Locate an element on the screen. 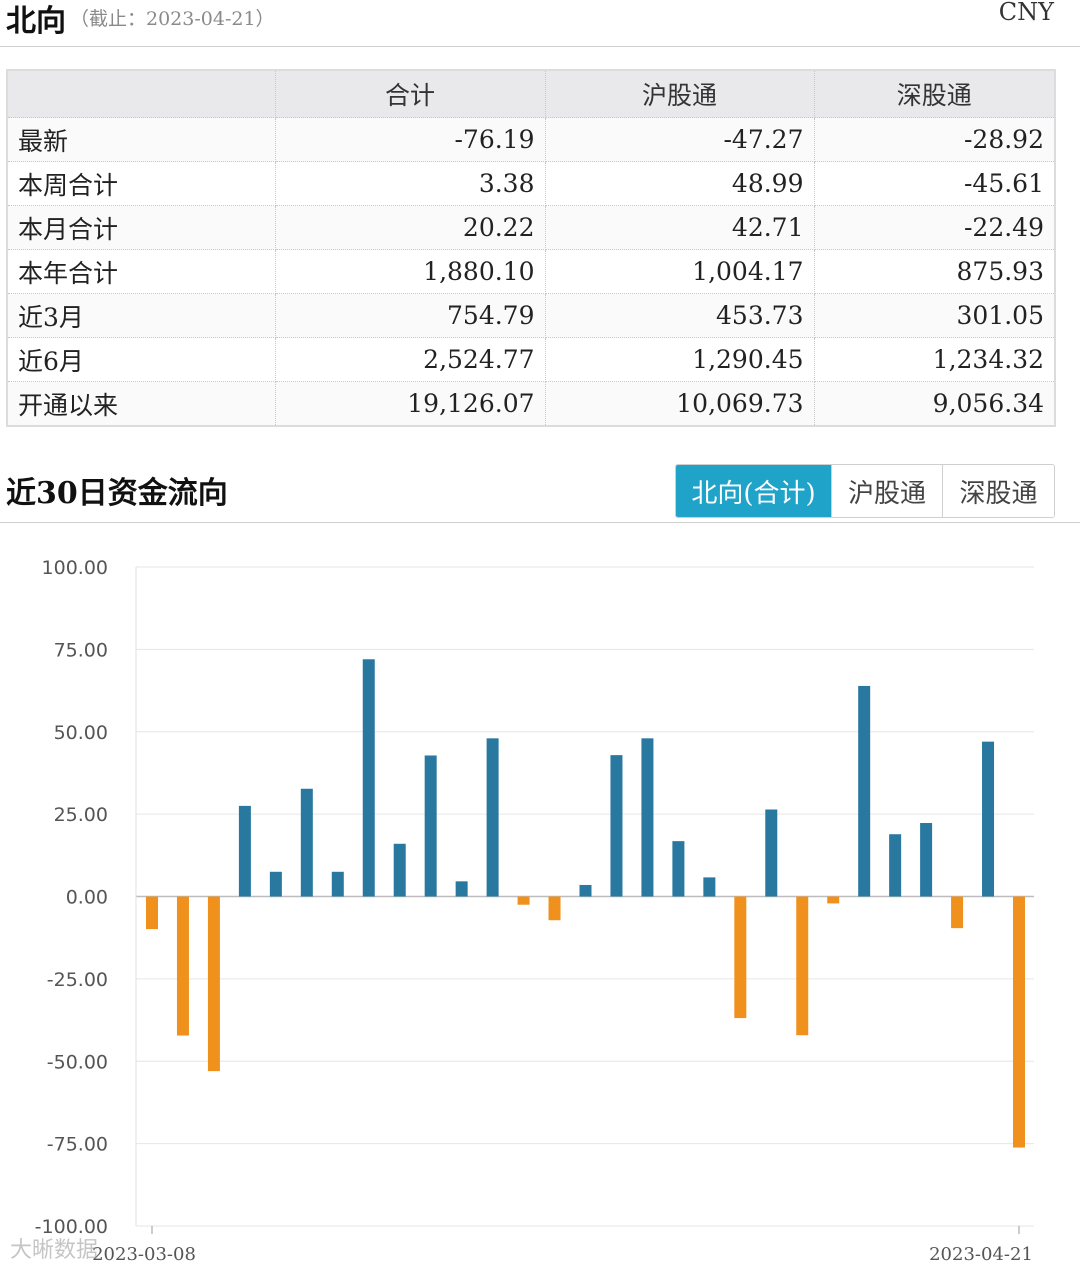 This screenshot has width=1080, height=1266. row-label: 最新 is located at coordinates (141, 139).